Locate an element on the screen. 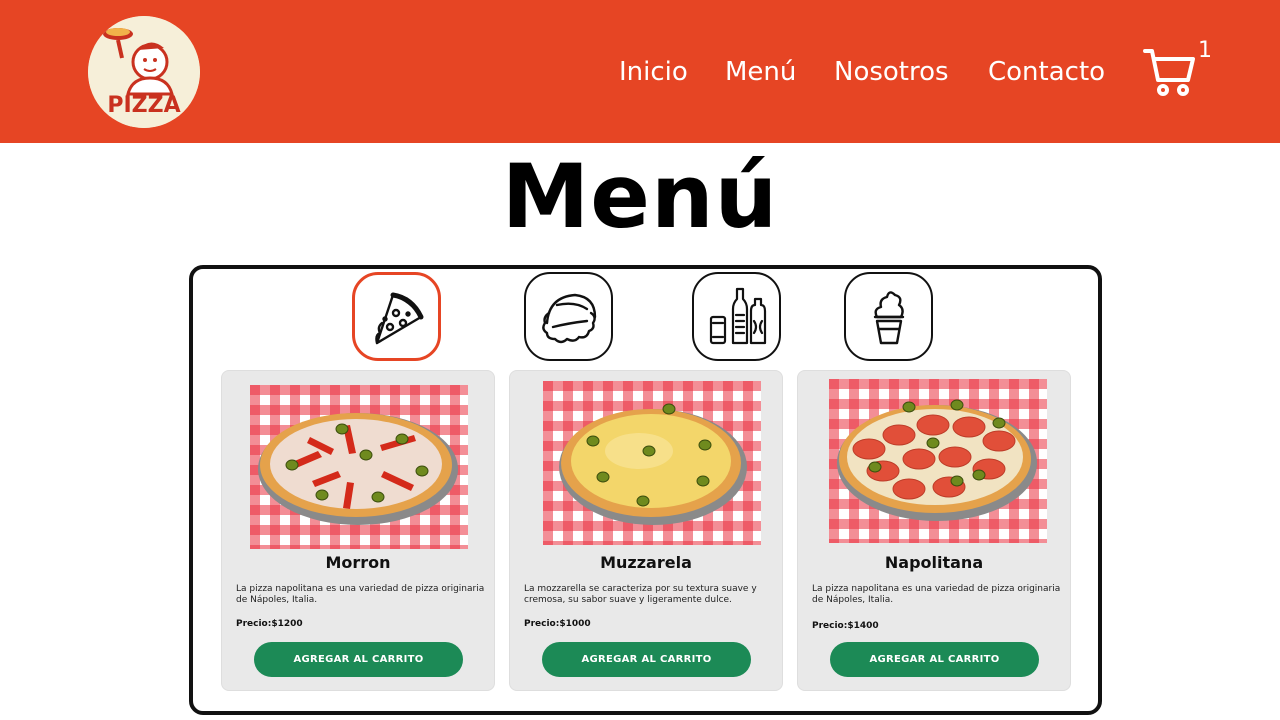 The image size is (1280, 720). price-value: $1000 is located at coordinates (575, 624).